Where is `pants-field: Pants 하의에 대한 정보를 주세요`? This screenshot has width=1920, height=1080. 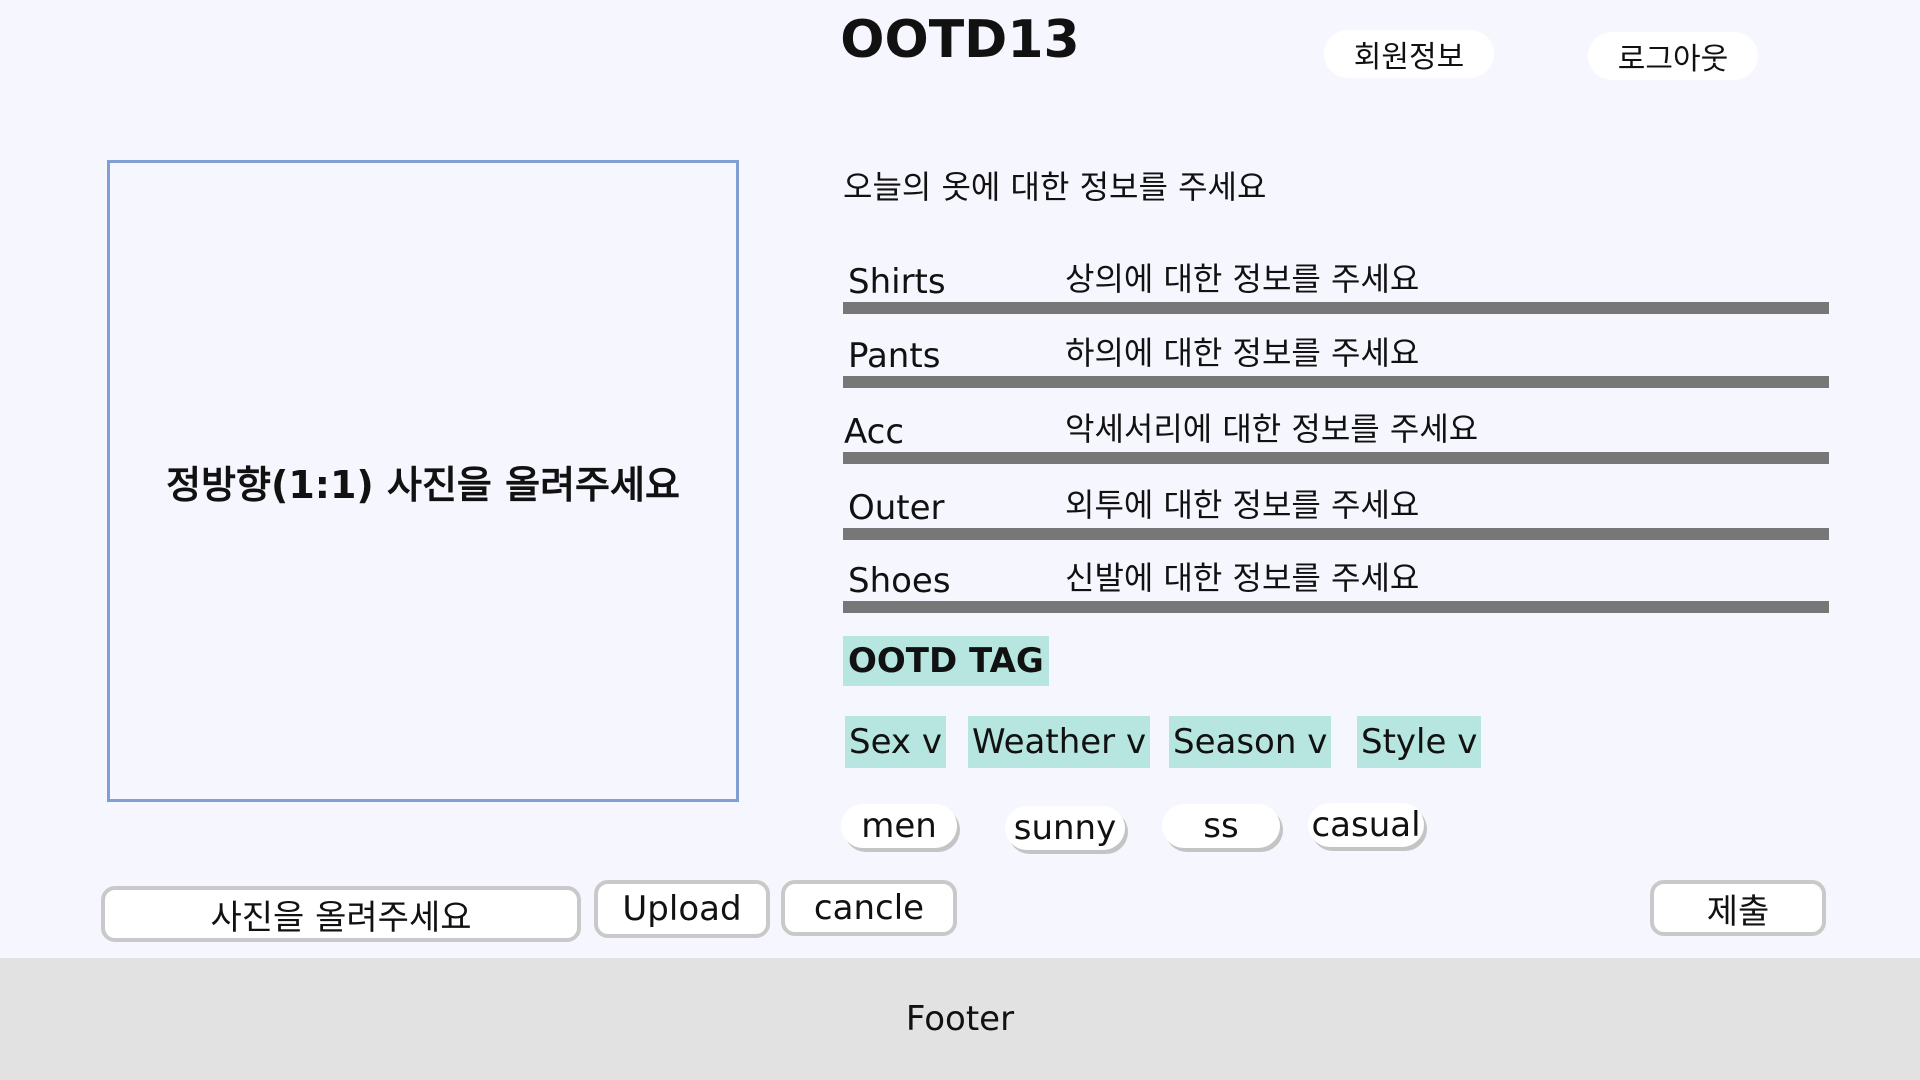
pants-field: Pants 하의에 대한 정보를 주세요 is located at coordinates (1336, 356).